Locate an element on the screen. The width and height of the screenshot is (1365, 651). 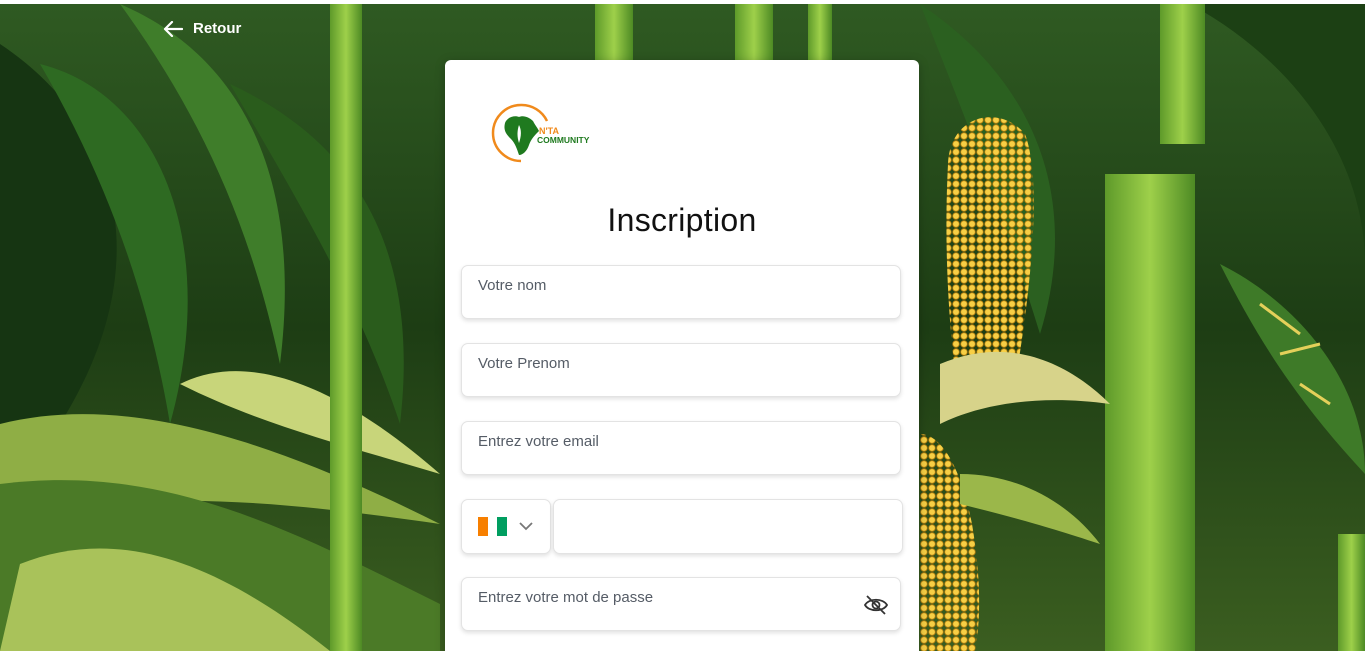
phone-field is located at coordinates (728, 526).